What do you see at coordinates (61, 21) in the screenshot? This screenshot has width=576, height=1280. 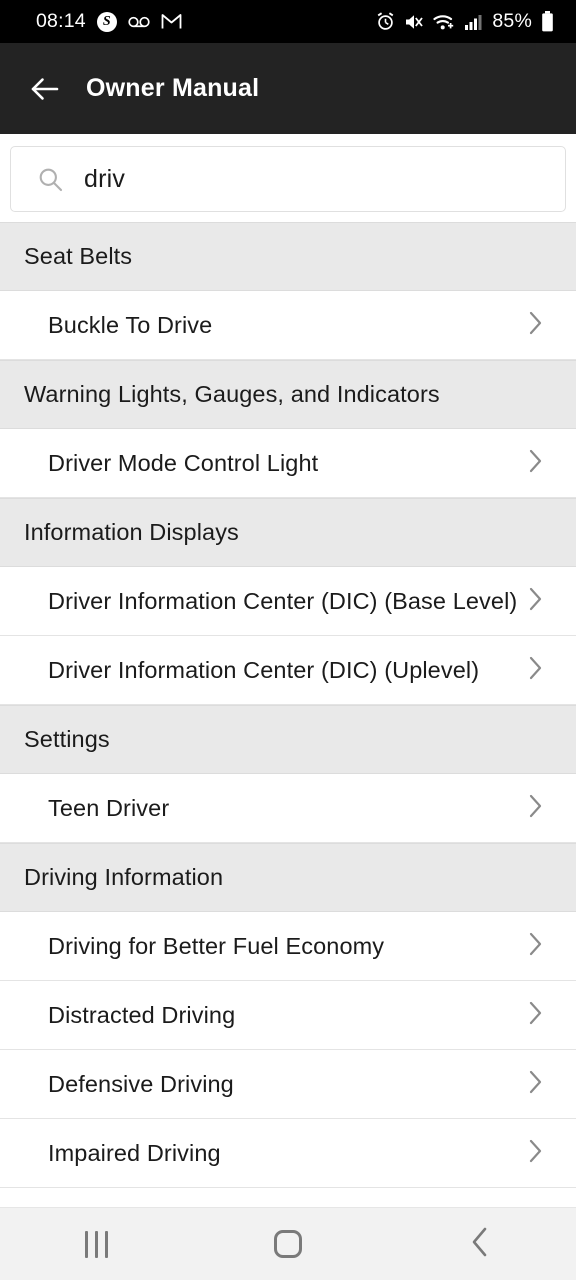 I see `status-time: 08:14` at bounding box center [61, 21].